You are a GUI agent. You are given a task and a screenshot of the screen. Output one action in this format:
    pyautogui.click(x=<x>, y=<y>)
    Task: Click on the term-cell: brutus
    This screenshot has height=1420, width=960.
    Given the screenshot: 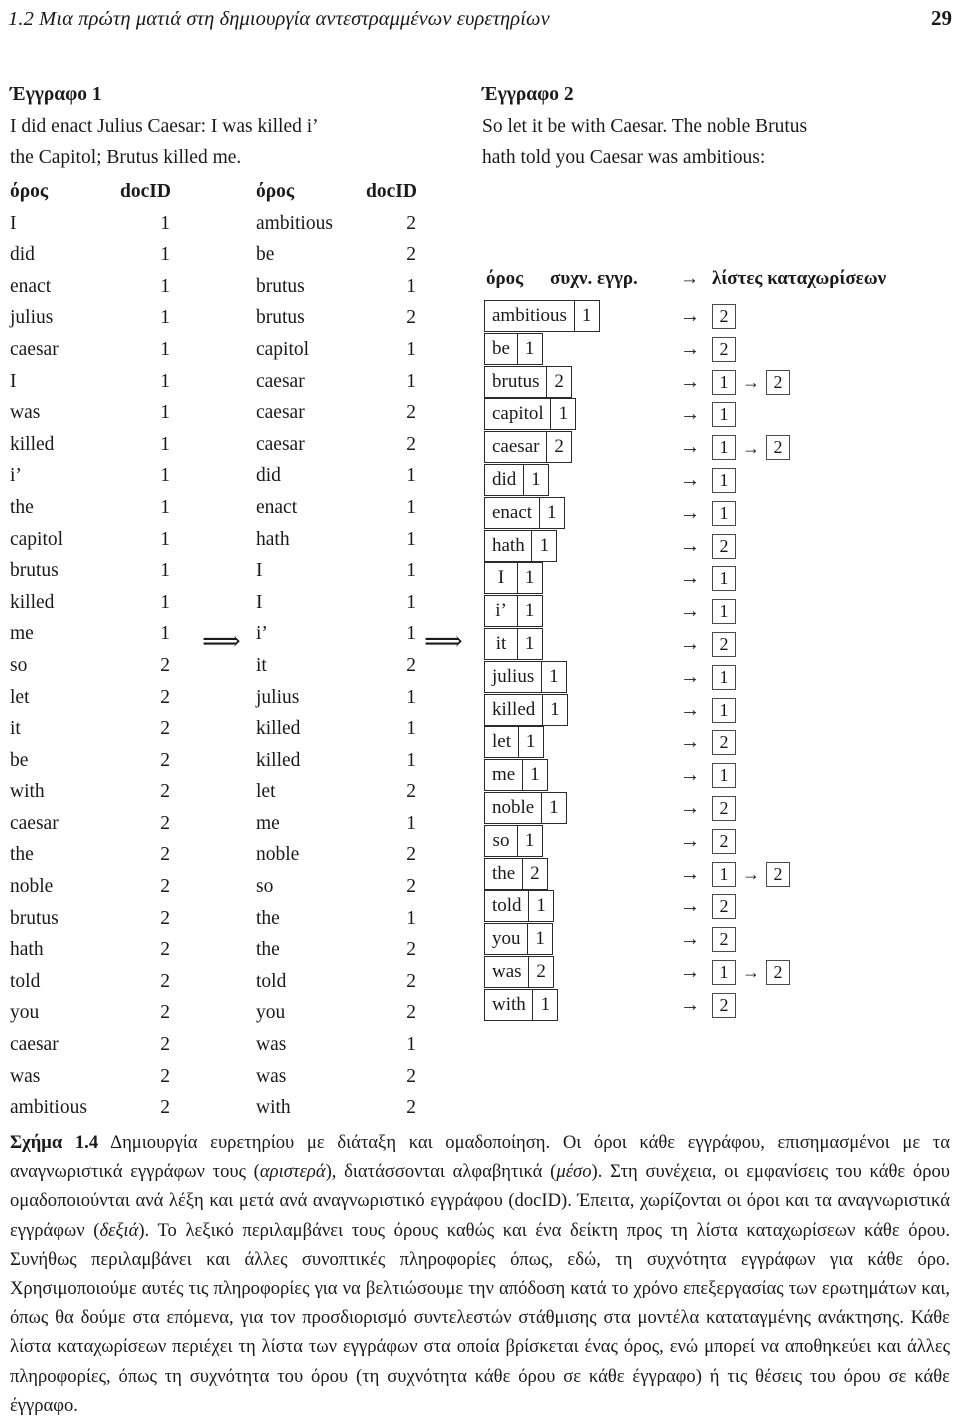 What is the action you would take?
    pyautogui.click(x=280, y=318)
    